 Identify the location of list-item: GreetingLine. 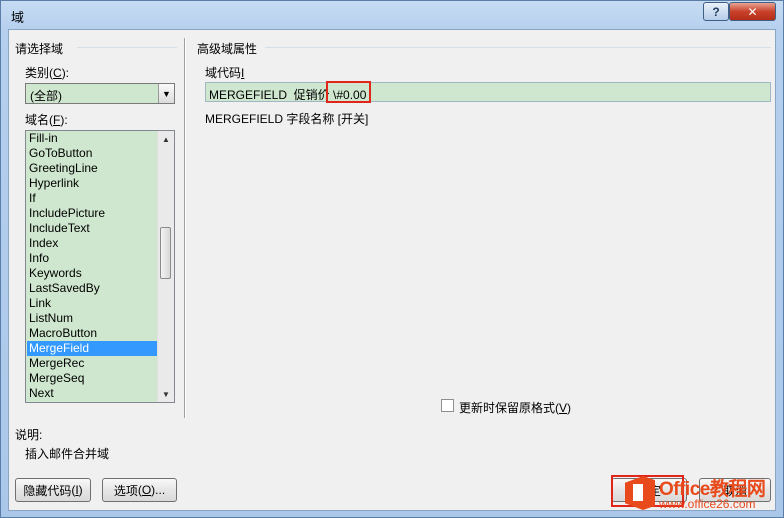
(92, 168).